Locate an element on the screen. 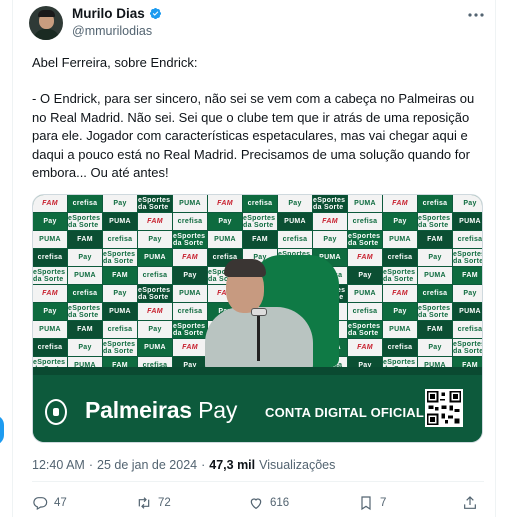 This screenshot has width=506, height=517. reply-icon is located at coordinates (40, 504).